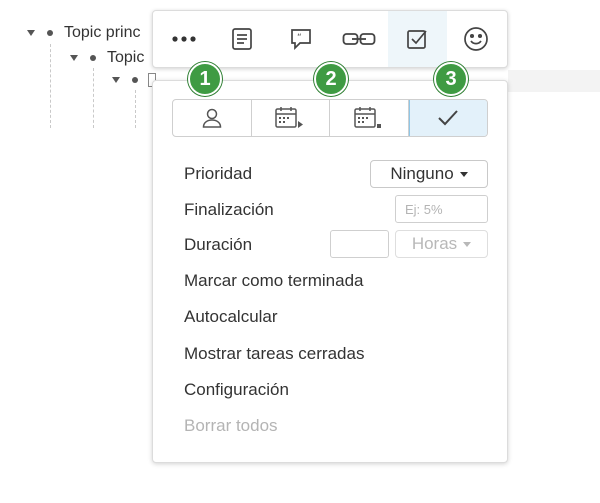 This screenshot has height=503, width=600. I want to click on start-date-icon, so click(289, 117).